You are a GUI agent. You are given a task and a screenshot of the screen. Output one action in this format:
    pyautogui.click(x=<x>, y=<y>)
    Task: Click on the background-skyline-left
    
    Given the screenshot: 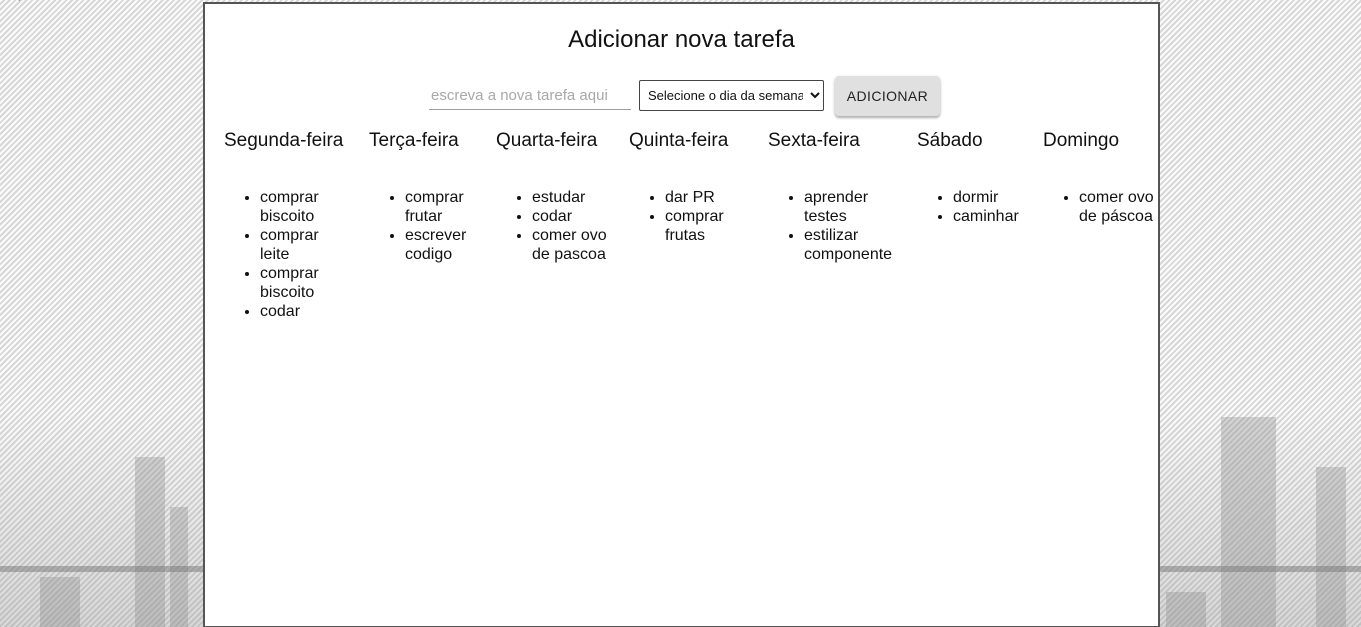 What is the action you would take?
    pyautogui.click(x=102, y=517)
    